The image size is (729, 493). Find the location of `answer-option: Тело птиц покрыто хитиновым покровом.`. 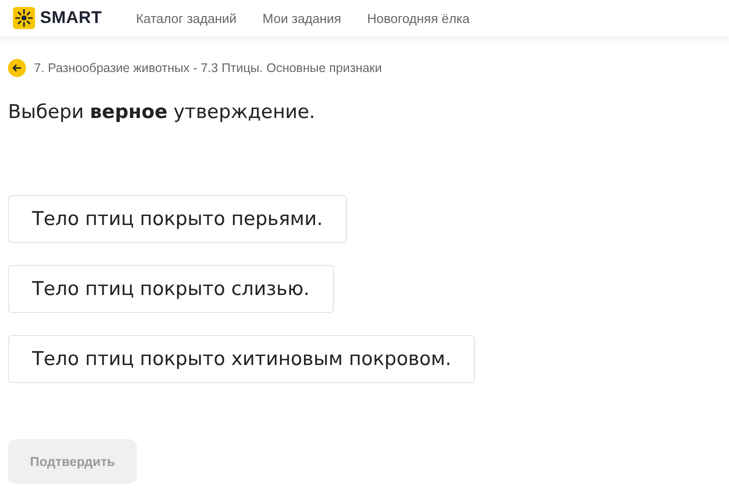

answer-option: Тело птиц покрыто хитиновым покровом. is located at coordinates (242, 359).